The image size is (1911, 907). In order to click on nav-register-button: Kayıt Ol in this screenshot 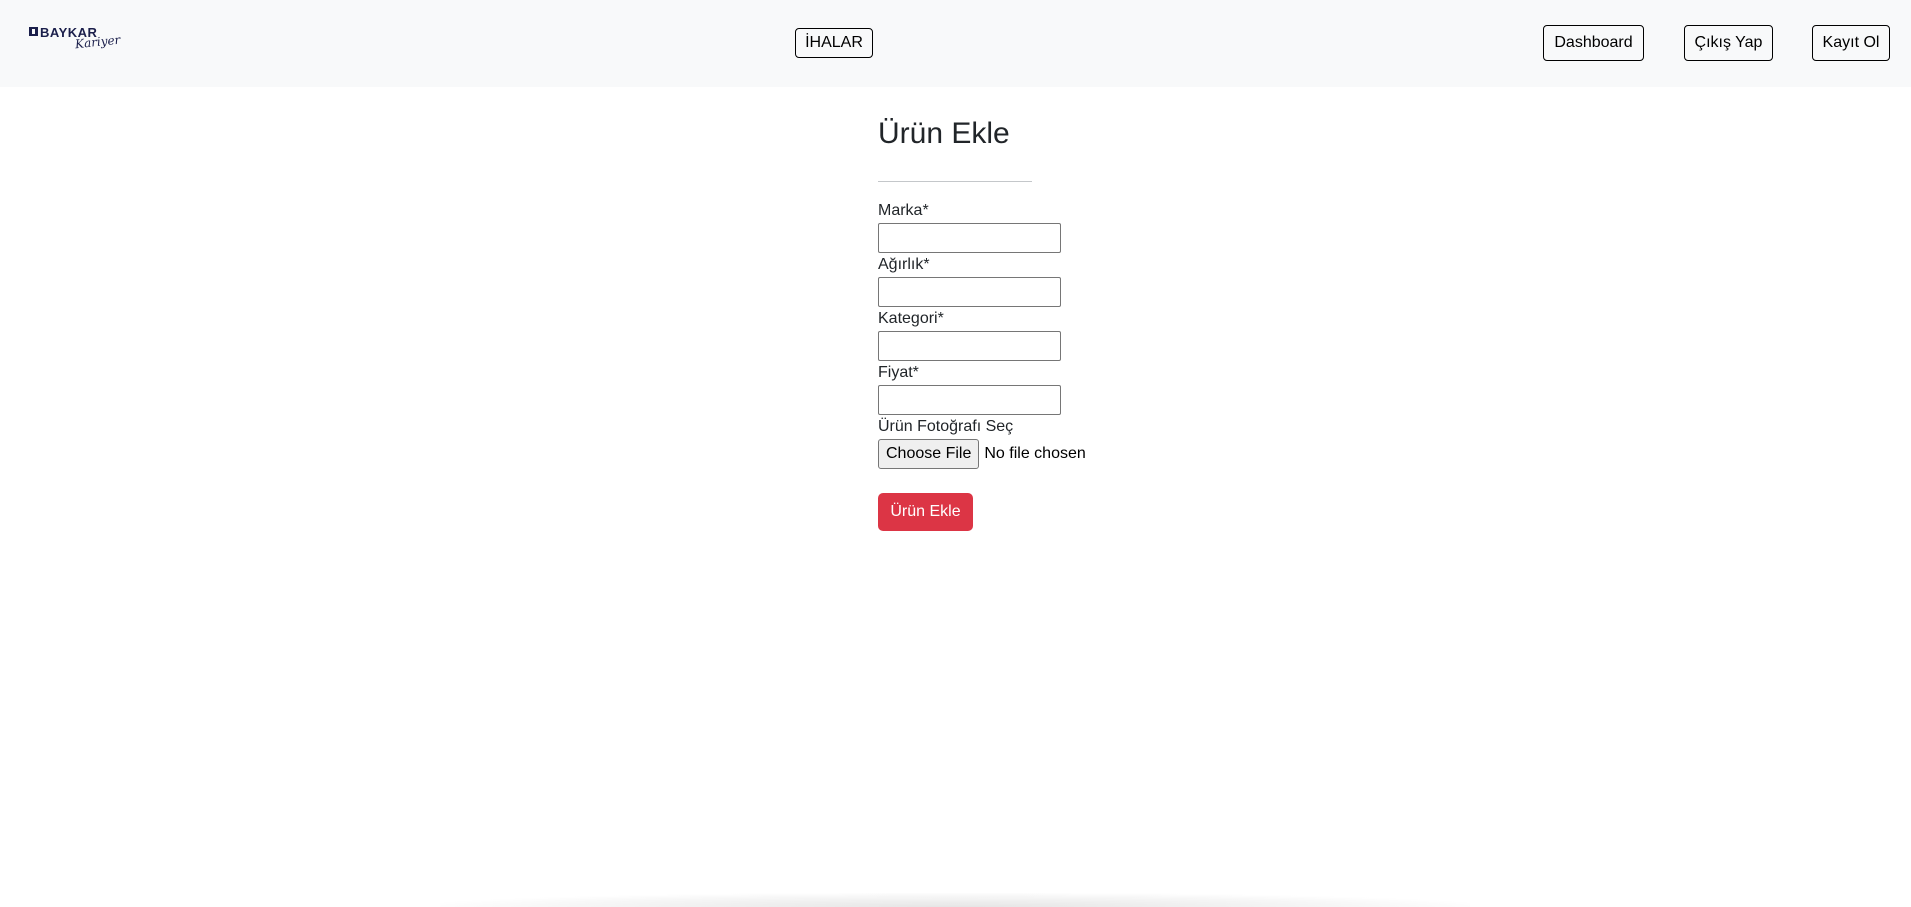, I will do `click(1851, 43)`.